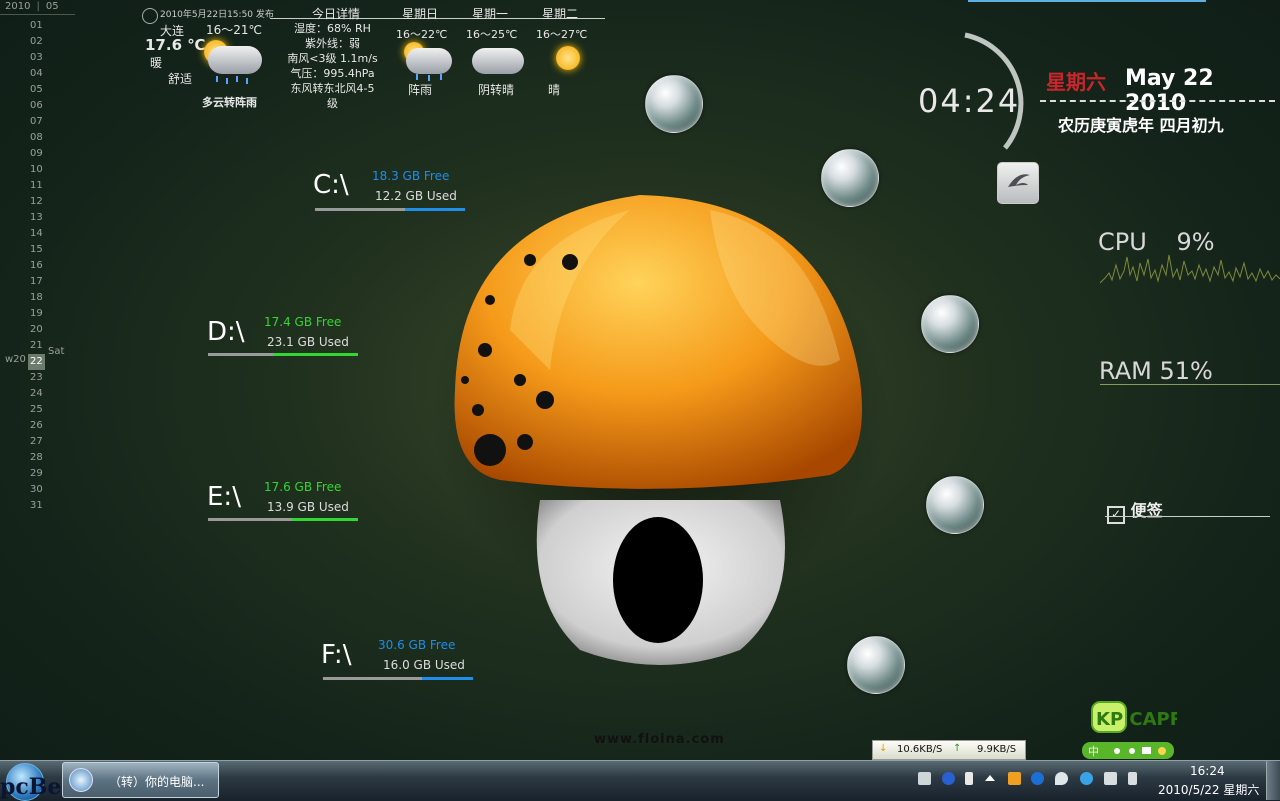 The image size is (1280, 801). Describe the element at coordinates (420, 90) in the screenshot. I see `forecast-desc: 阵雨` at that location.